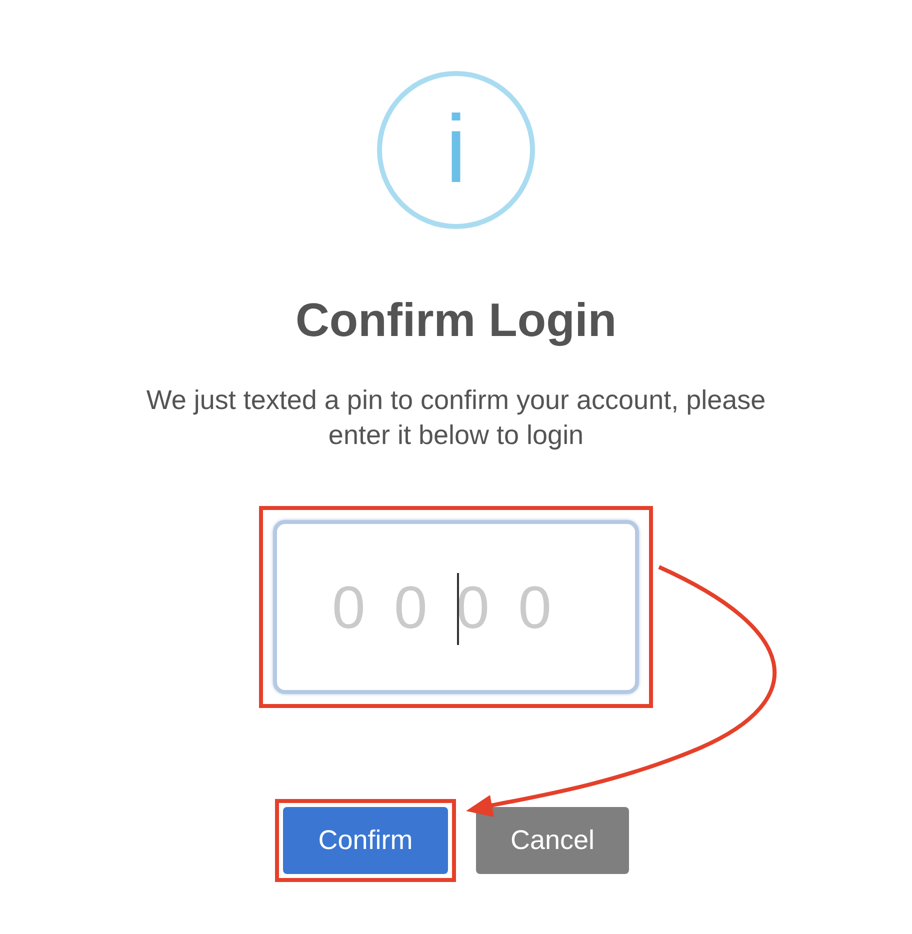 This screenshot has height=934, width=912. What do you see at coordinates (456, 150) in the screenshot?
I see `info-icon: i` at bounding box center [456, 150].